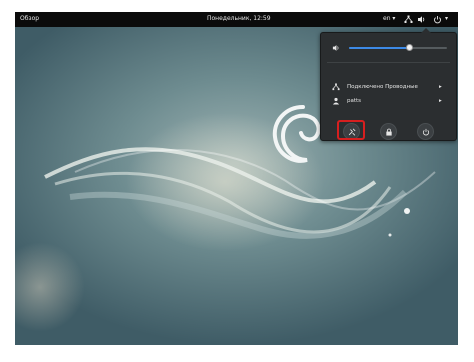  What do you see at coordinates (239, 18) in the screenshot?
I see `clock: Понедельник, 12:59` at bounding box center [239, 18].